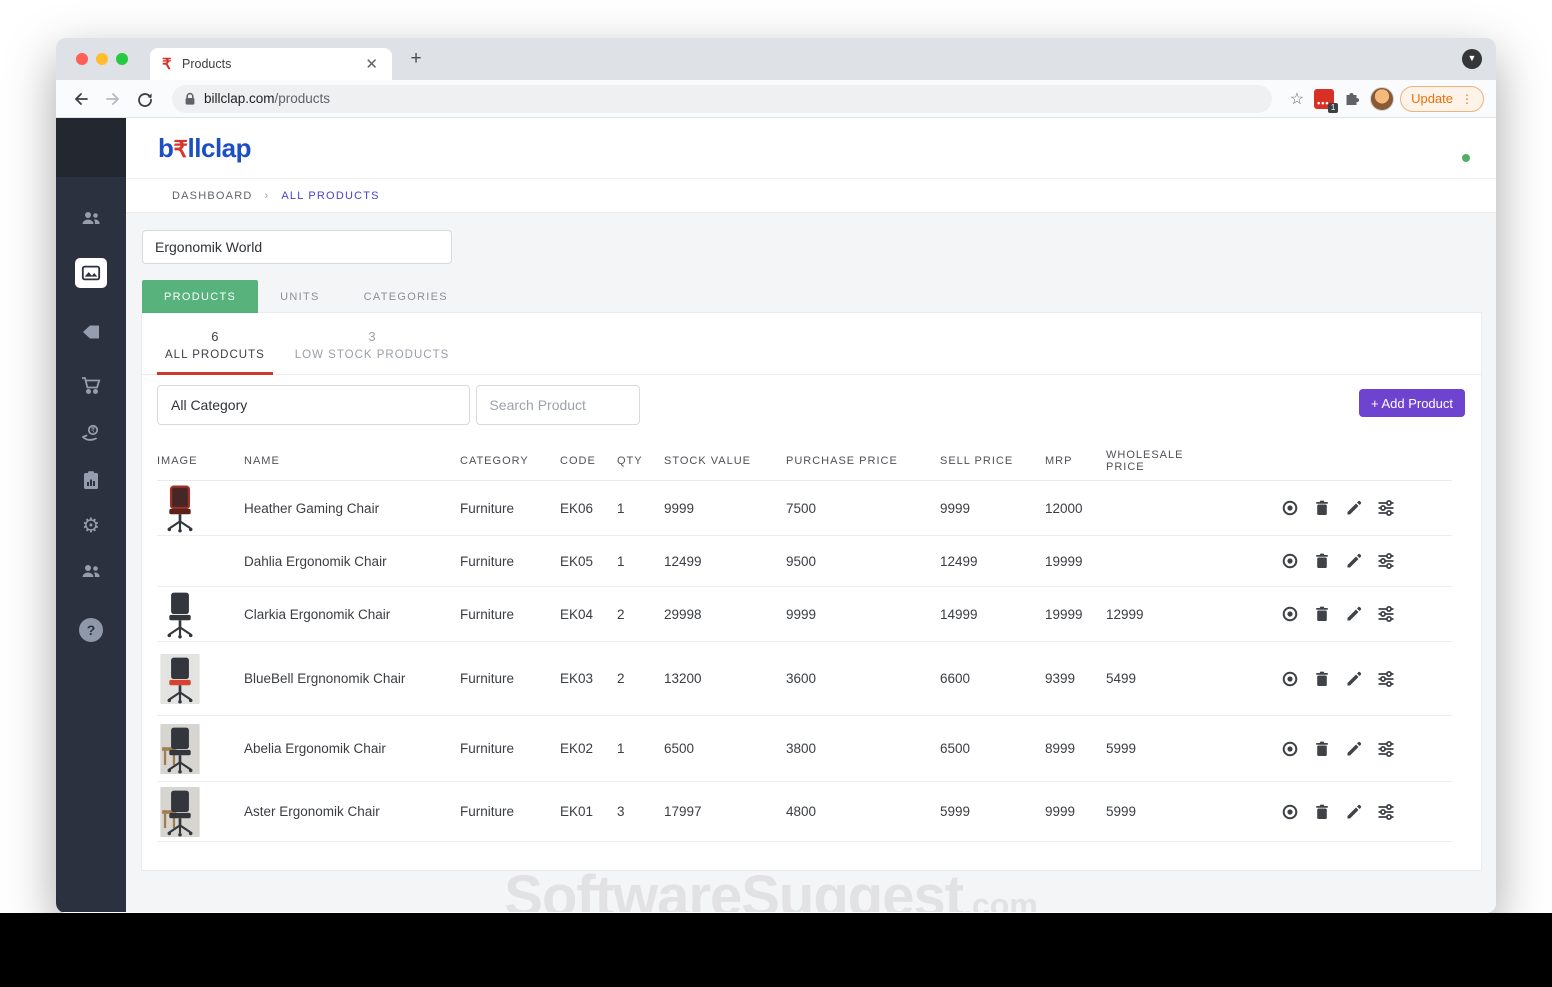 The height and width of the screenshot is (987, 1552). What do you see at coordinates (722, 98) in the screenshot?
I see `url-bar: billclap.com/products` at bounding box center [722, 98].